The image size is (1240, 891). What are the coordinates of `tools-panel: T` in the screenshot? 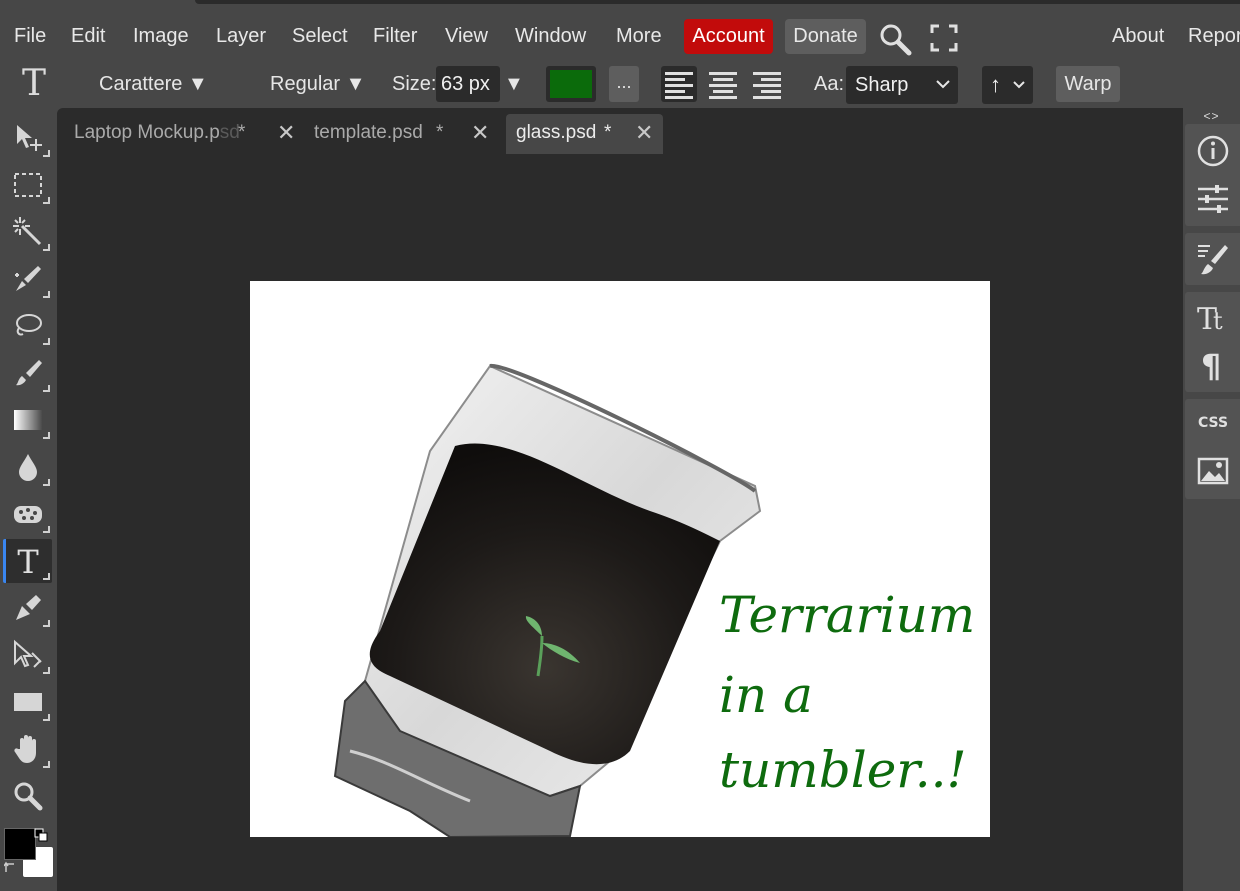 It's located at (28, 499).